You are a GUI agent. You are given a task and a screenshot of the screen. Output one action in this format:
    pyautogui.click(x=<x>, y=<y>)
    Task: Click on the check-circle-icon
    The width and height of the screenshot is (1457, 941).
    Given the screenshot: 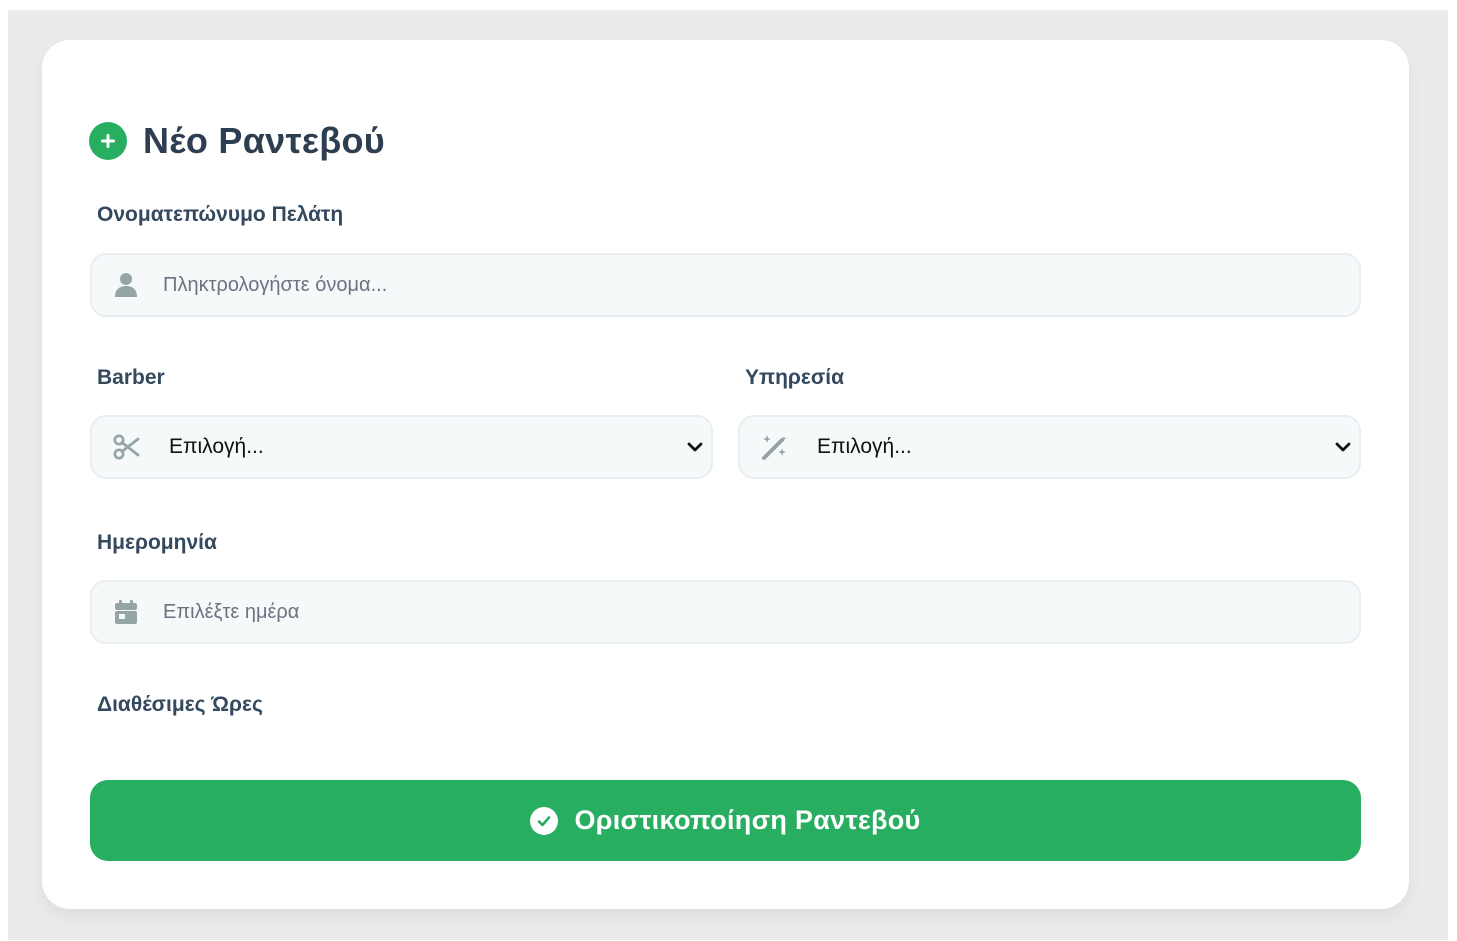 What is the action you would take?
    pyautogui.click(x=544, y=820)
    